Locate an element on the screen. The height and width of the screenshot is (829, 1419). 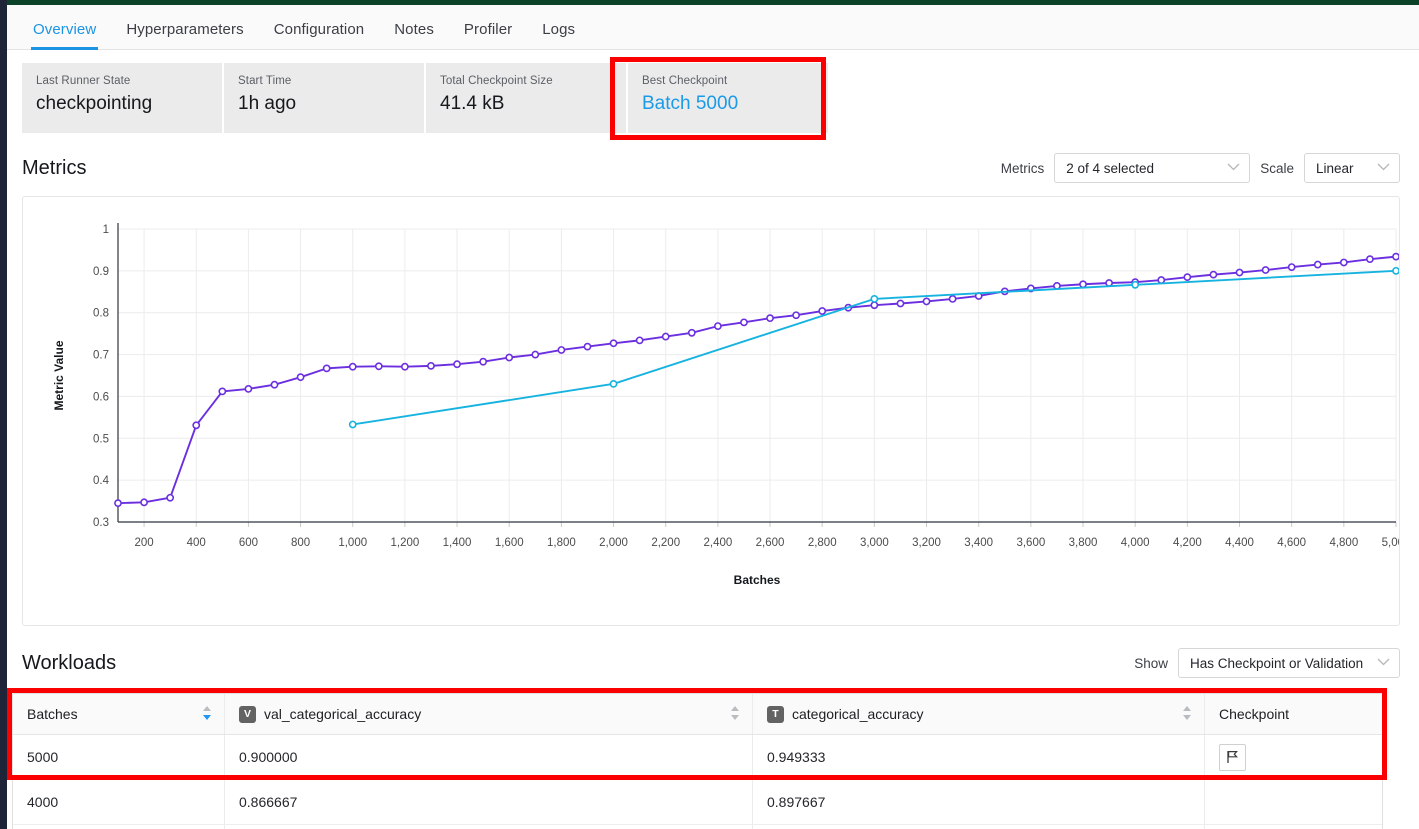
tab-overview: Overview is located at coordinates (64, 35).